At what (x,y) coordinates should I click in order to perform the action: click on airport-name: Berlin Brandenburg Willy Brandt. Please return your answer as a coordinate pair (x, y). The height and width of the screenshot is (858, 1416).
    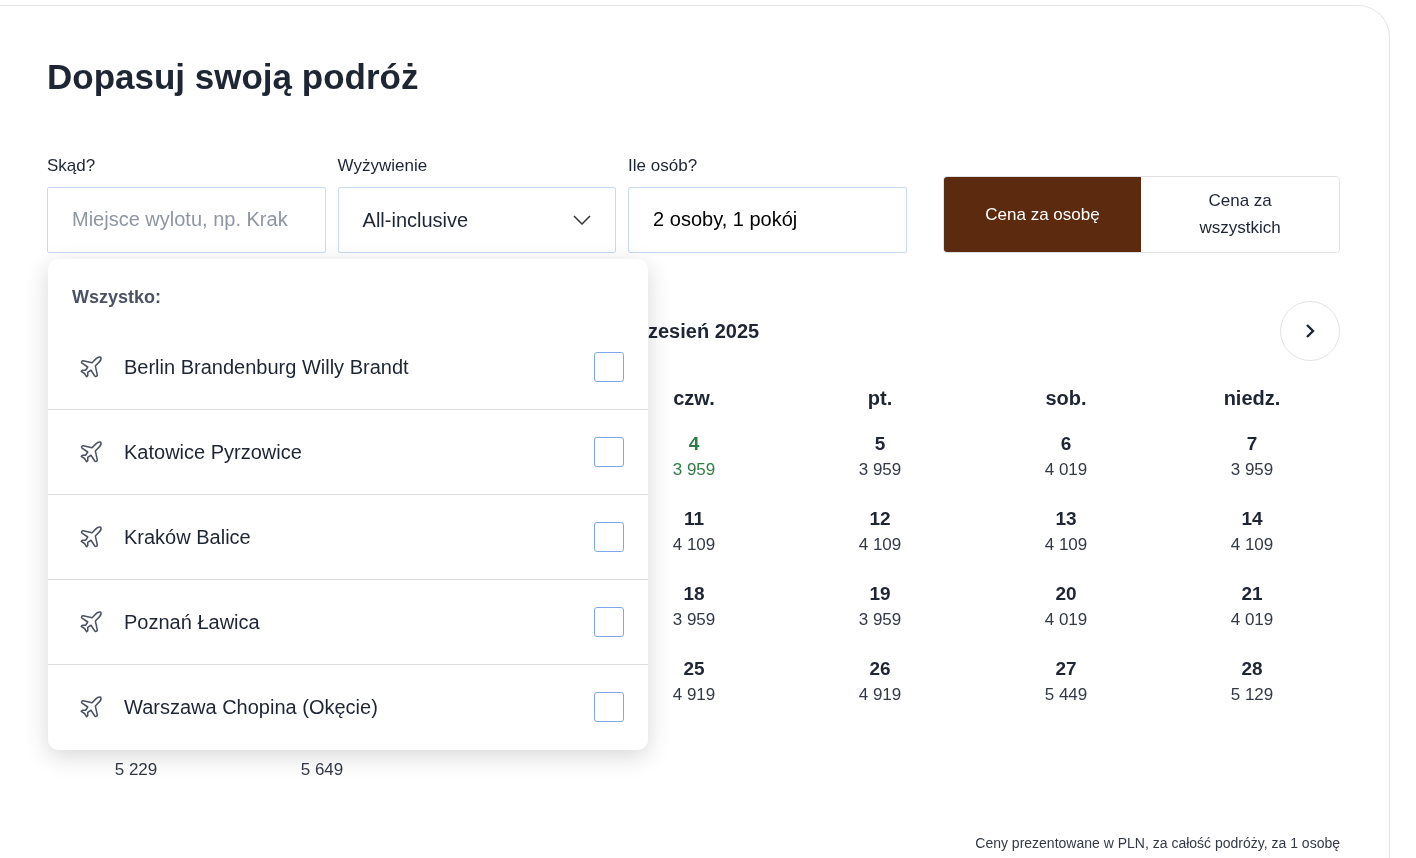
    Looking at the image, I should click on (266, 367).